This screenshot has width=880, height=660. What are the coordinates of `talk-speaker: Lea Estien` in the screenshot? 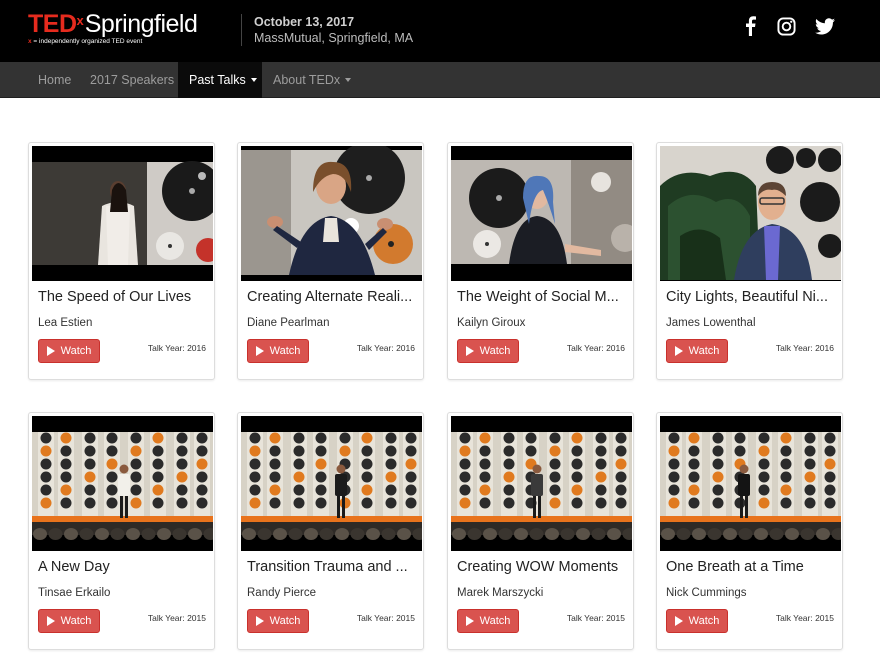 It's located at (65, 323).